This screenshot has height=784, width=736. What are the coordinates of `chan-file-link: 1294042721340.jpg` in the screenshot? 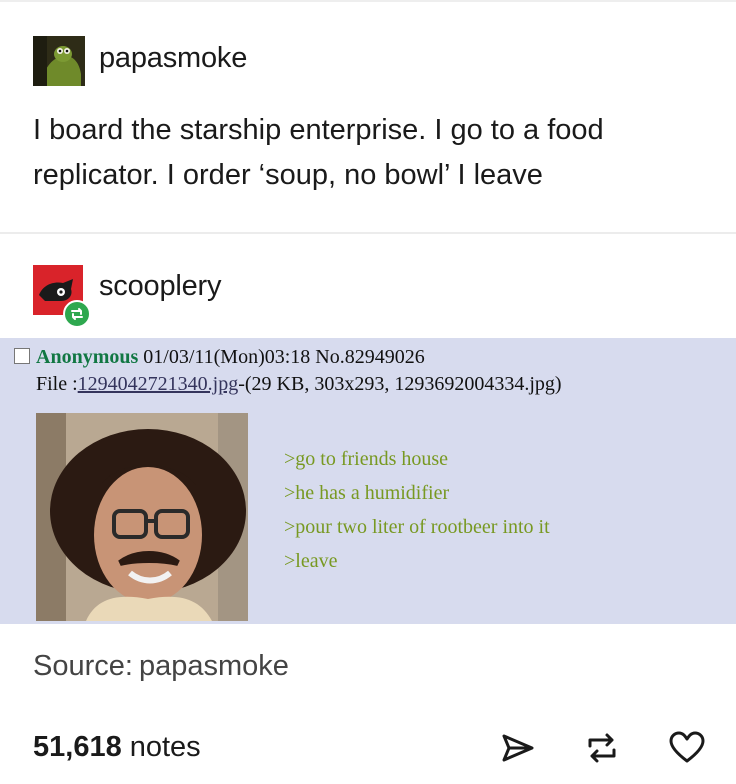 It's located at (158, 384).